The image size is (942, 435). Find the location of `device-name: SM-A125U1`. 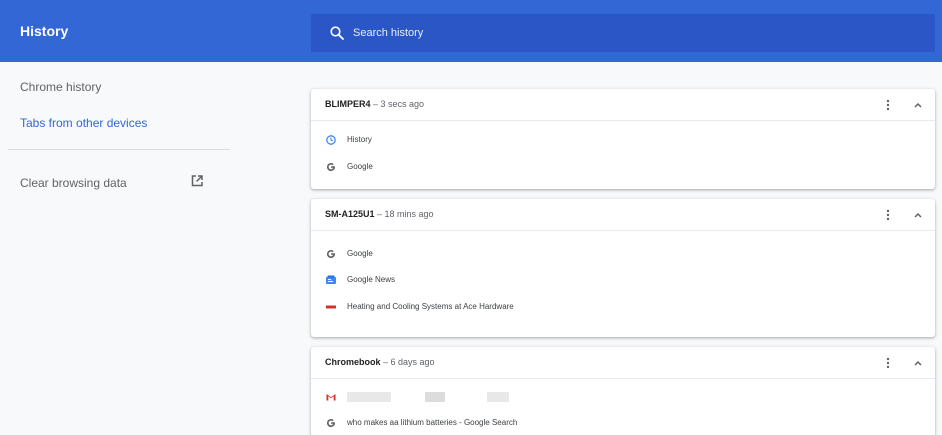

device-name: SM-A125U1 is located at coordinates (350, 214).